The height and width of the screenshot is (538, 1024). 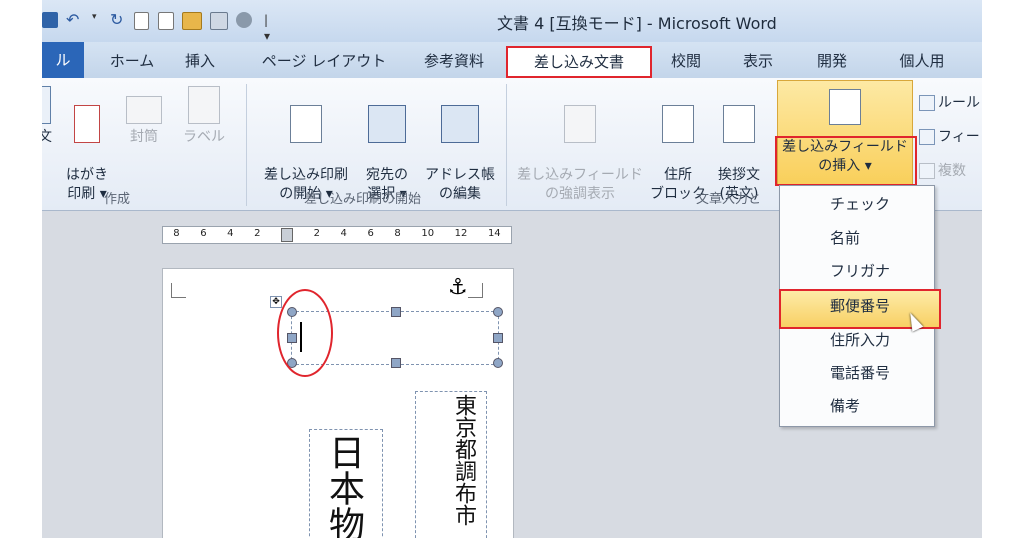 I want to click on highlight-fields-icon, so click(x=580, y=124).